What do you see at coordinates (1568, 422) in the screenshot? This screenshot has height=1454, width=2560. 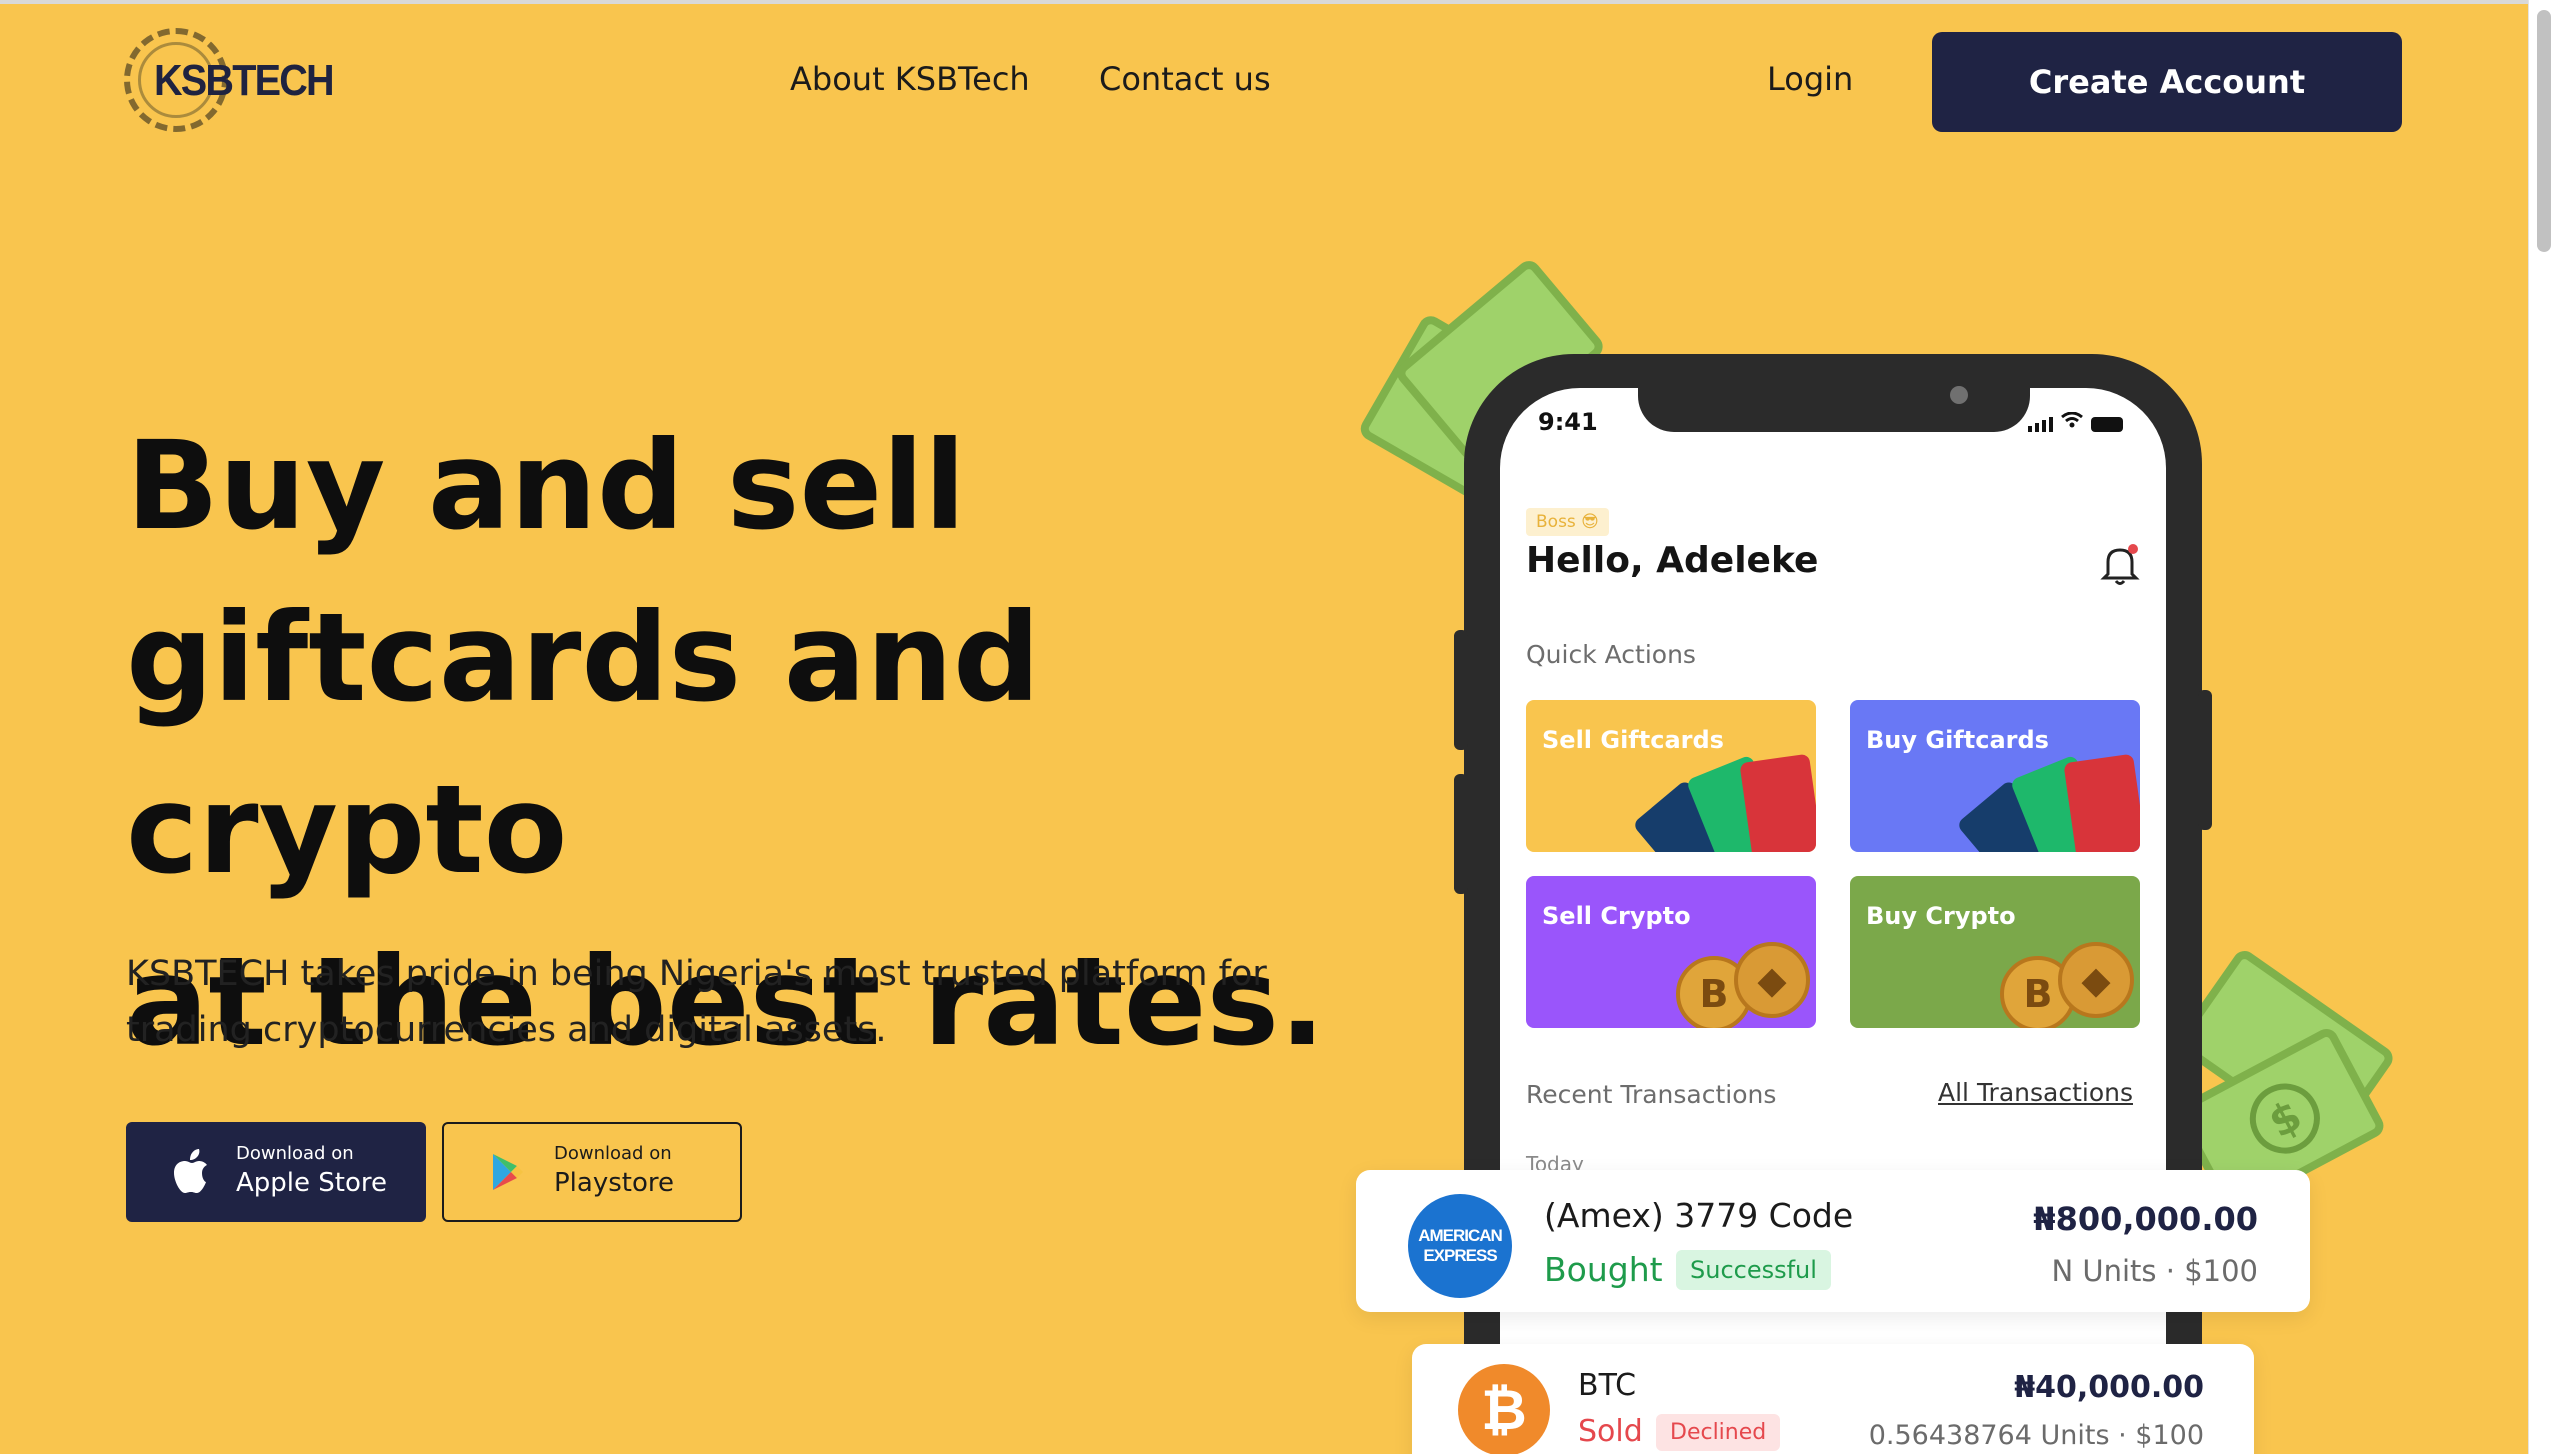 I see `status-time: 9:41` at bounding box center [1568, 422].